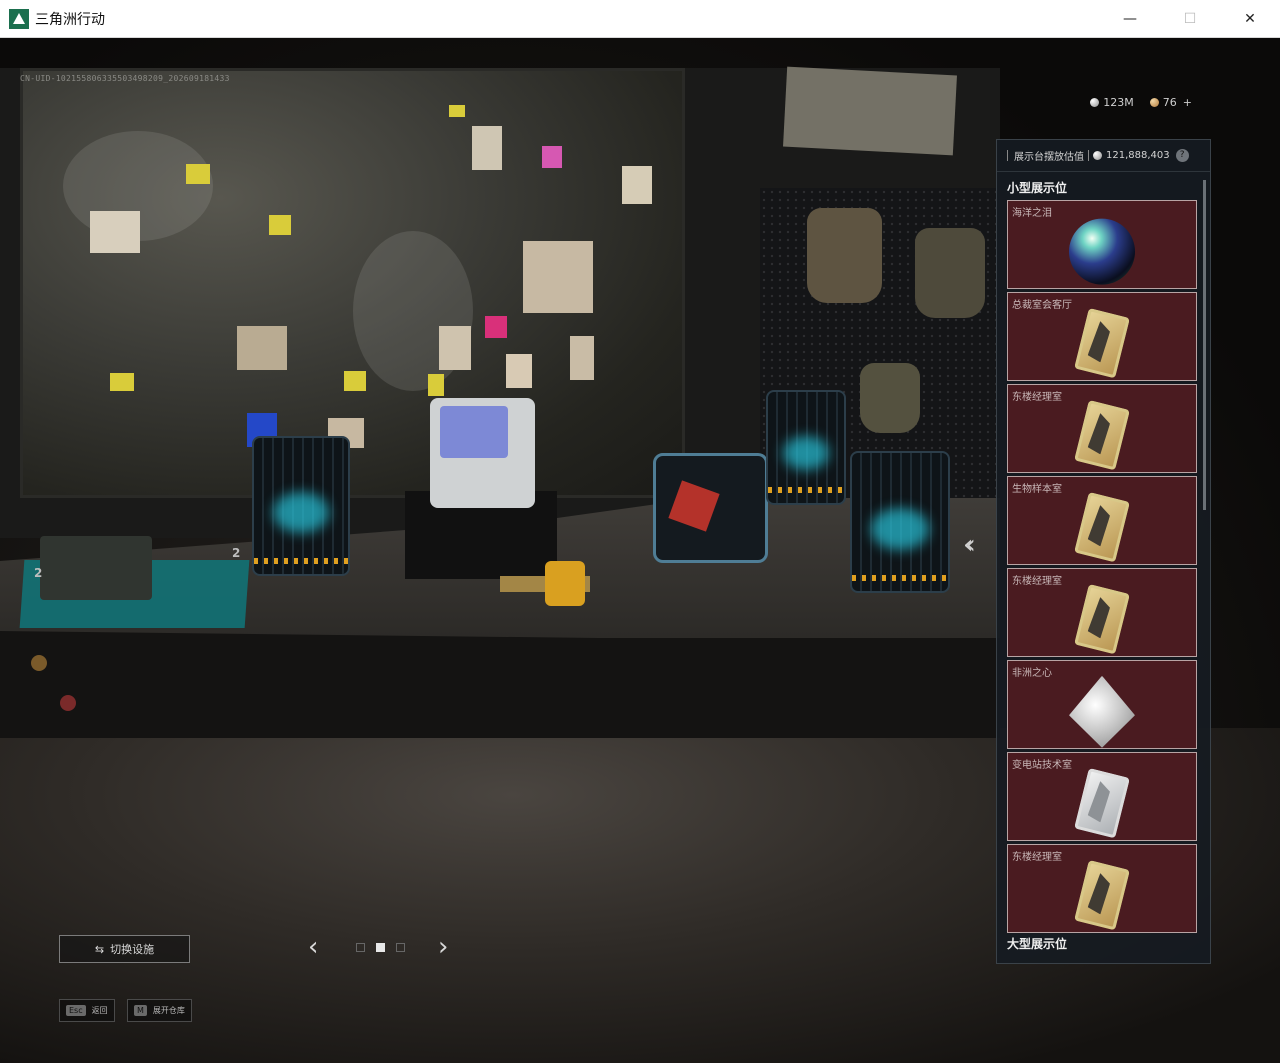 The height and width of the screenshot is (1063, 1280). Describe the element at coordinates (1037, 489) in the screenshot. I see `slot-label: 生物样本室` at that location.